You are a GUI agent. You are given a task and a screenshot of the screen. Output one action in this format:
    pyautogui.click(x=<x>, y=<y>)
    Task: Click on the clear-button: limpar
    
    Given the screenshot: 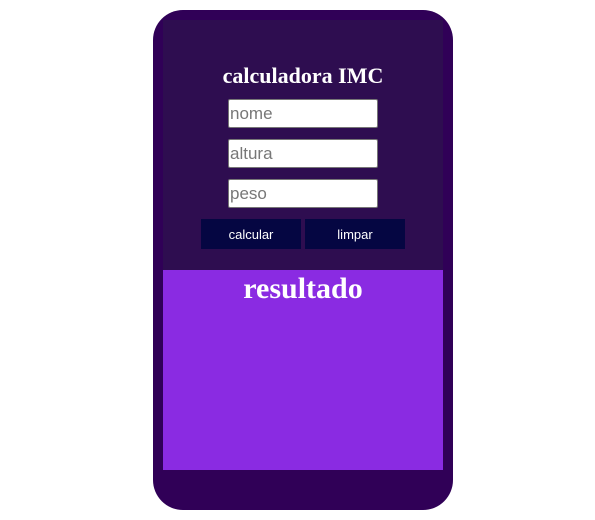 What is the action you would take?
    pyautogui.click(x=355, y=234)
    